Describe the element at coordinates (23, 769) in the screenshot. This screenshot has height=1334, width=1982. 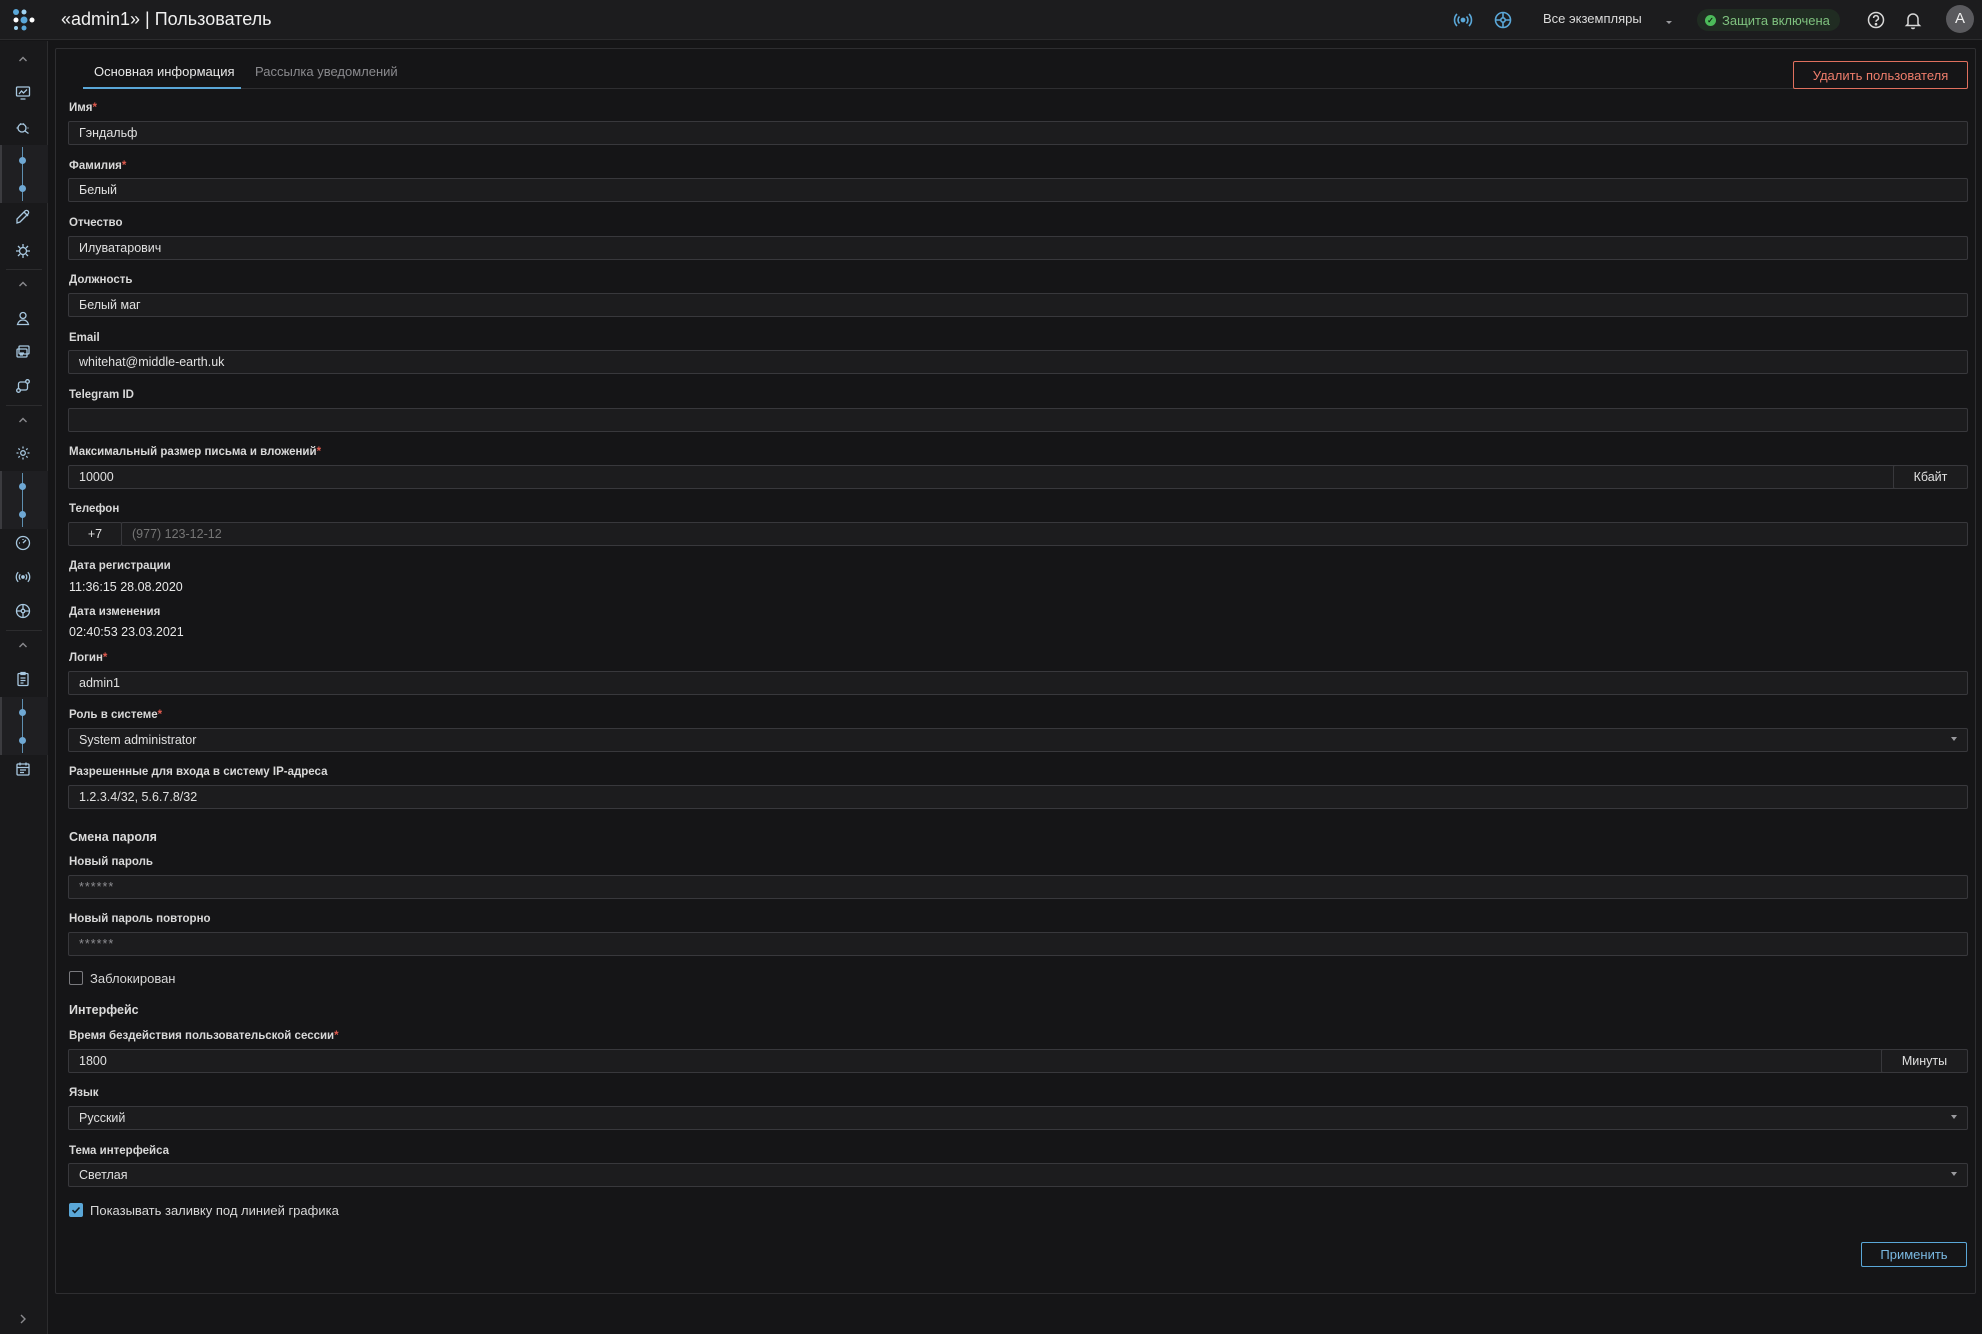
I see `calendar-list-icon` at that location.